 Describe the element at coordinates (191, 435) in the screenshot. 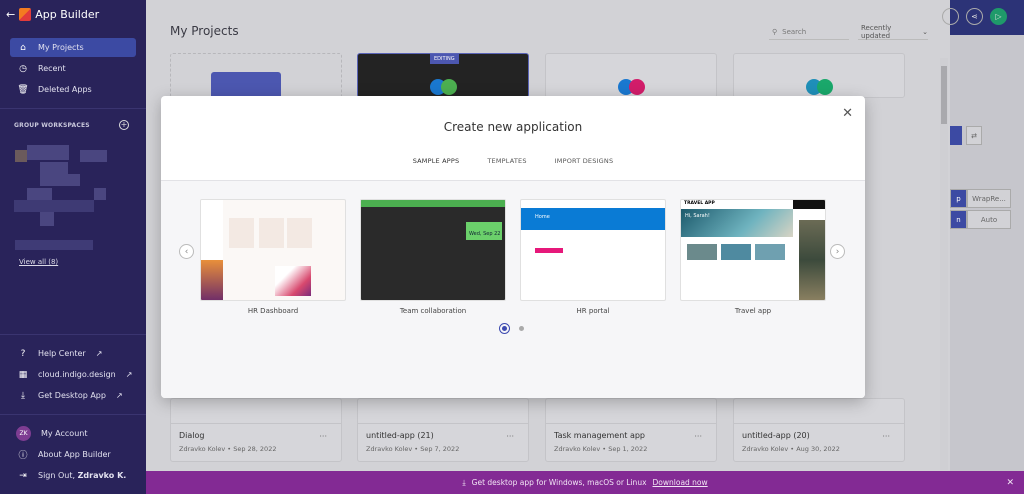

I see `project-title: Dialog` at that location.